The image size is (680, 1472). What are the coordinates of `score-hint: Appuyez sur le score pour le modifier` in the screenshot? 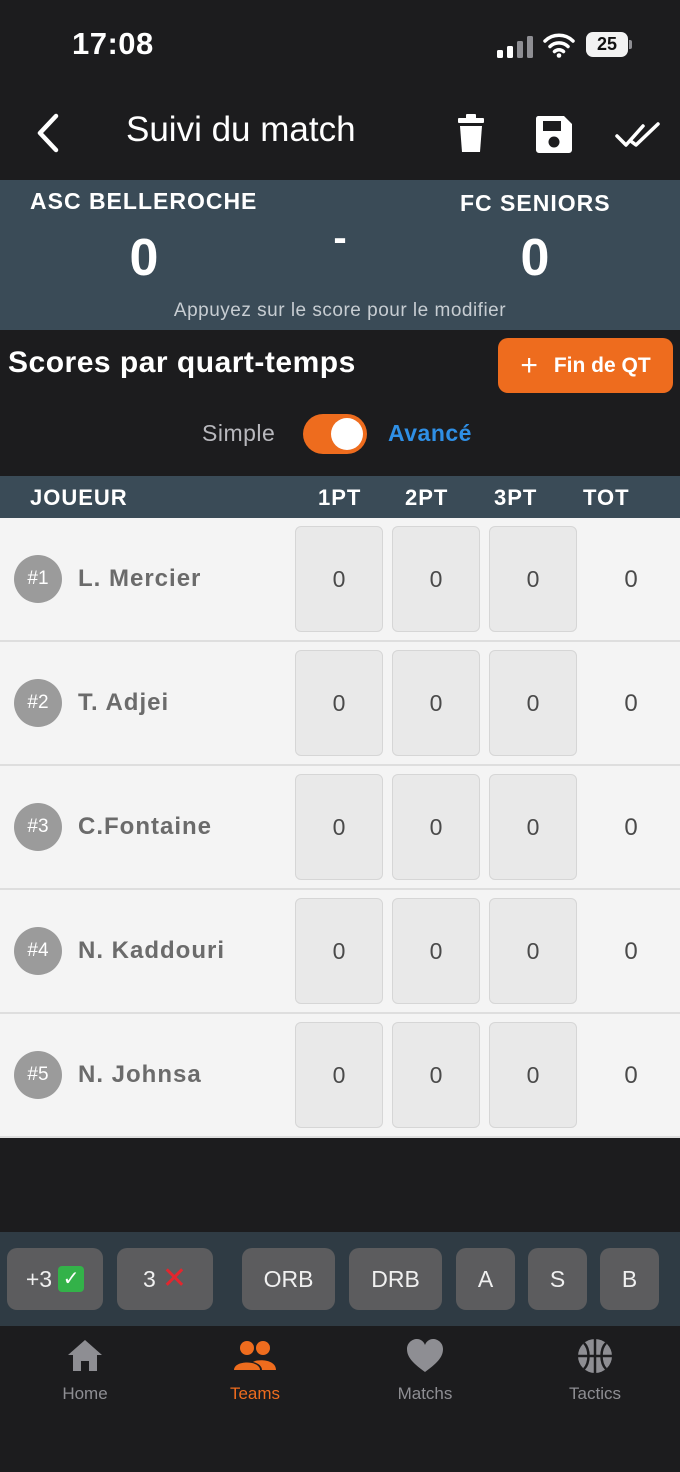 It's located at (340, 310).